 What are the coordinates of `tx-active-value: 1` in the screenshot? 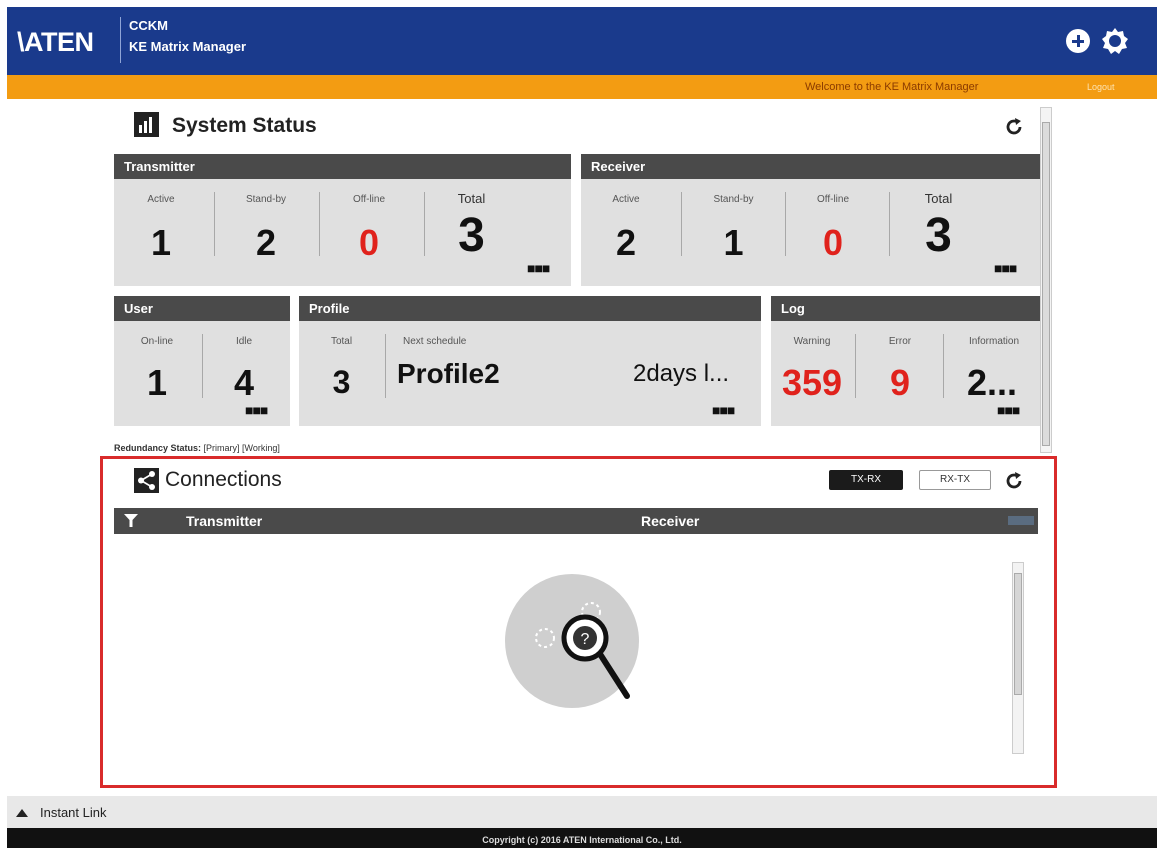 It's located at (161, 242).